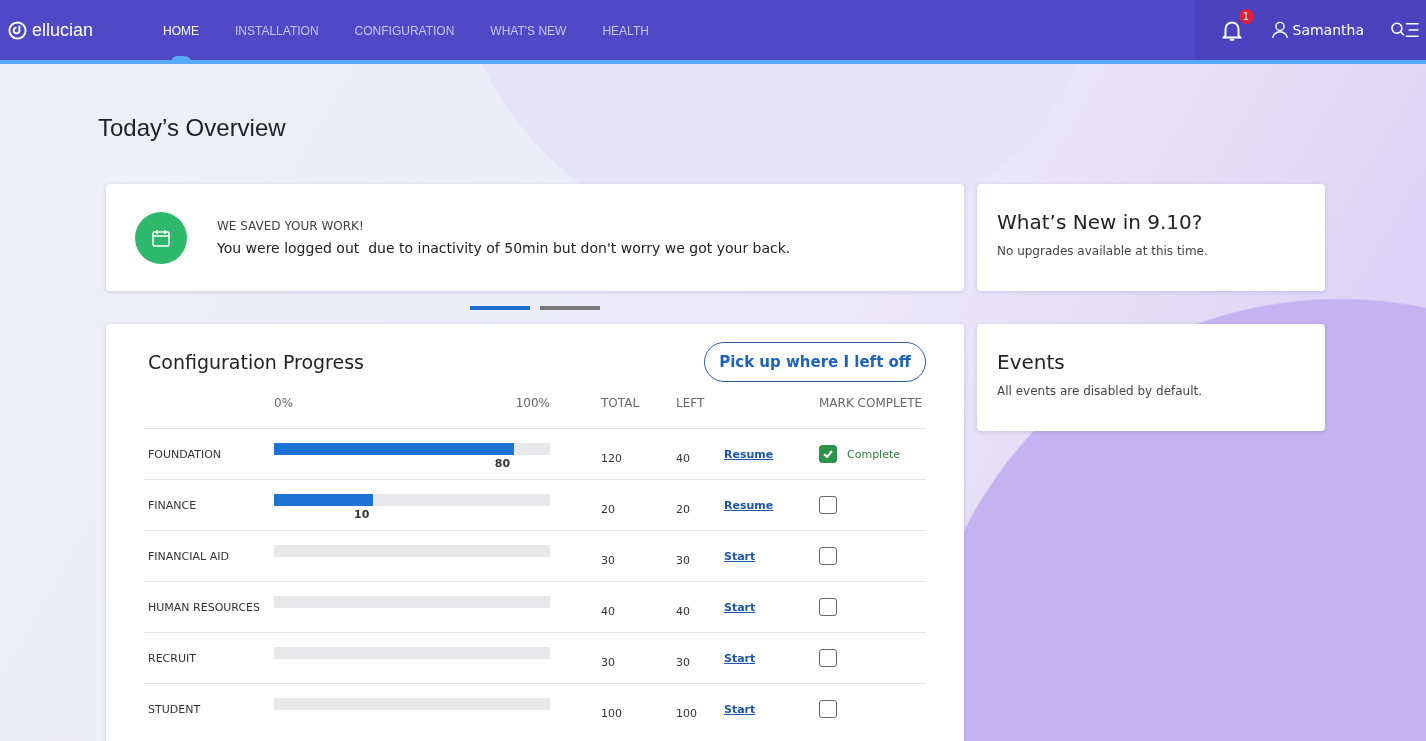  Describe the element at coordinates (192, 128) in the screenshot. I see `page-title: Today’s Overview` at that location.